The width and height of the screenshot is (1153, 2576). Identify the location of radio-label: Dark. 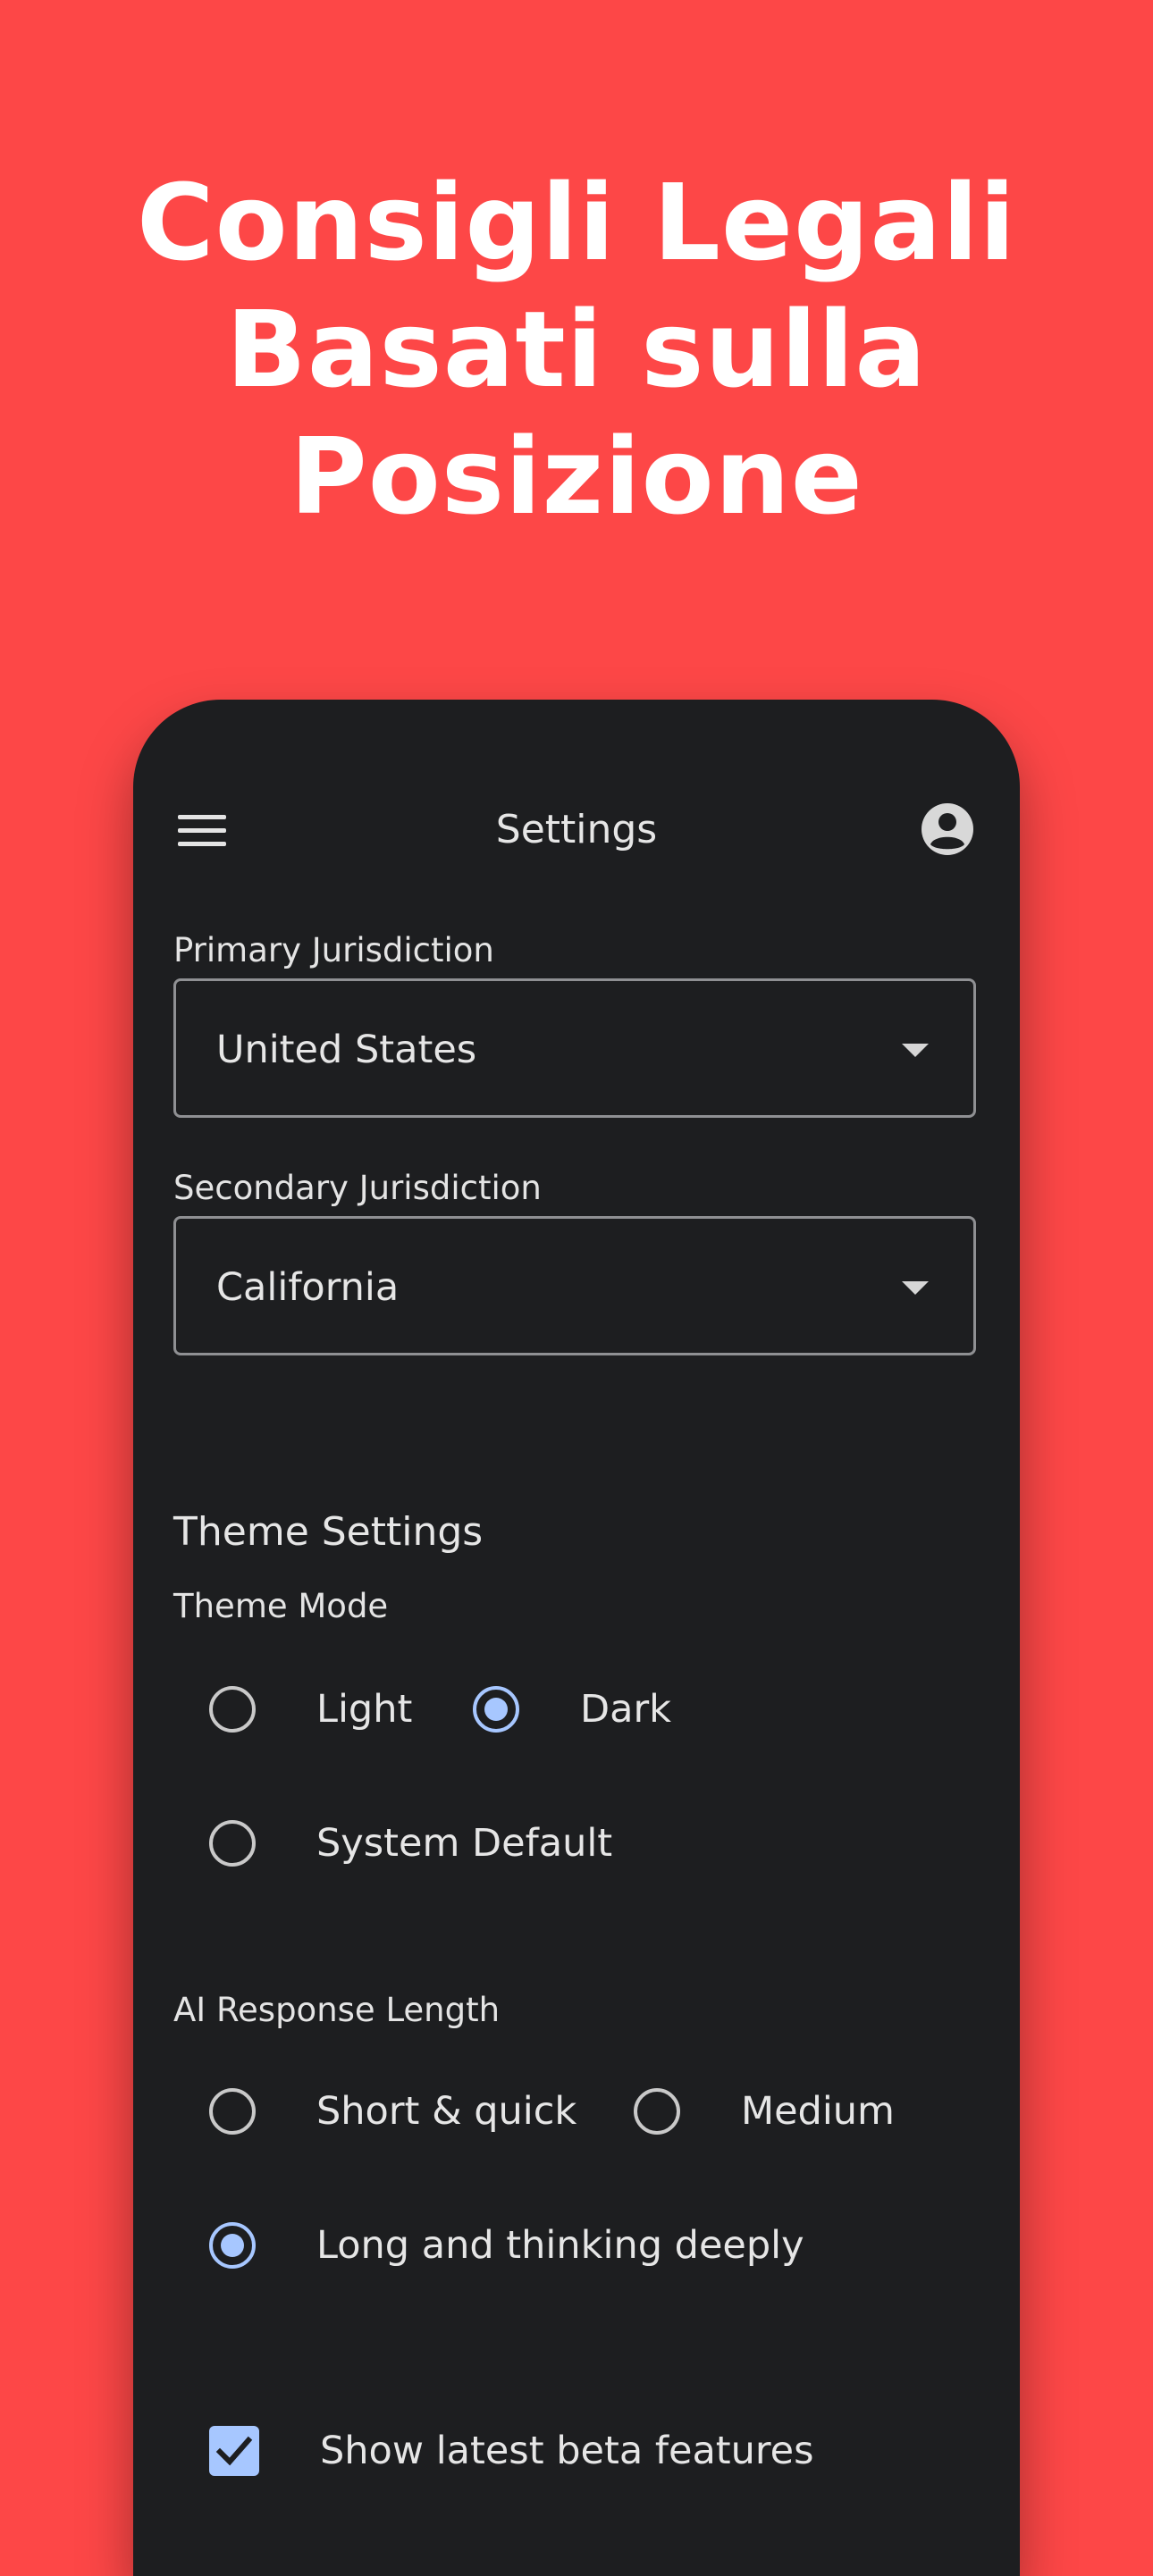
(626, 1709).